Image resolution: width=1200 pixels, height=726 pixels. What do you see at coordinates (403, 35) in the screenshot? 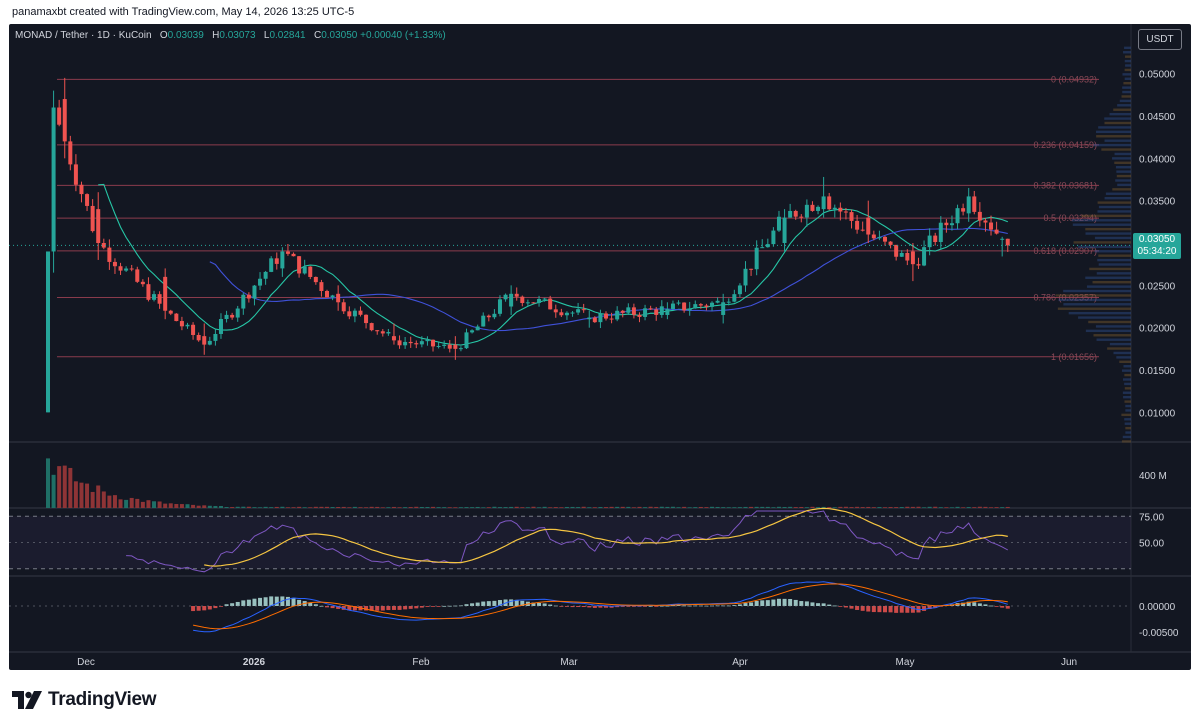
I see `change-value: +0.00040 (+1.33%)` at bounding box center [403, 35].